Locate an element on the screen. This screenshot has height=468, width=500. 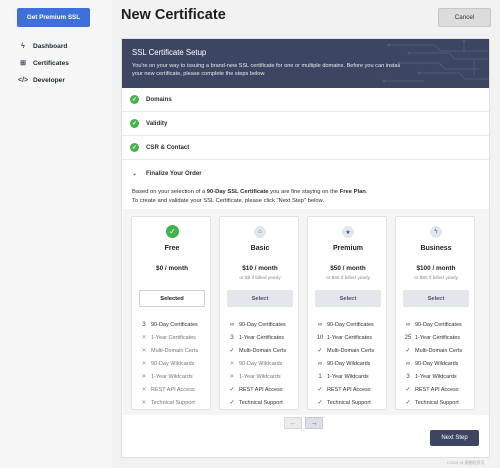
sidebar-item-label: Certificates is located at coordinates (51, 63).